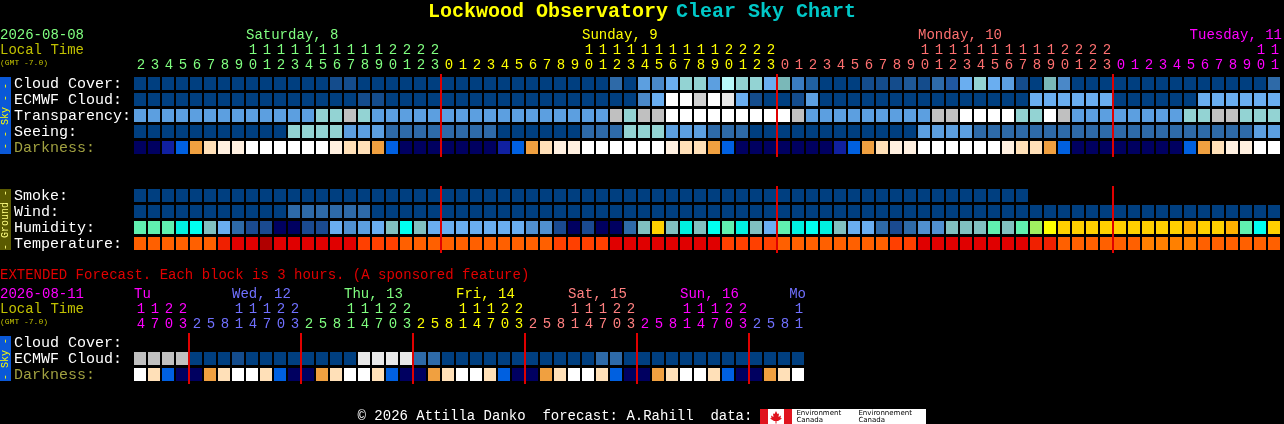 Image resolution: width=1284 pixels, height=424 pixels. I want to click on row-label: Temperature:, so click(69, 245).